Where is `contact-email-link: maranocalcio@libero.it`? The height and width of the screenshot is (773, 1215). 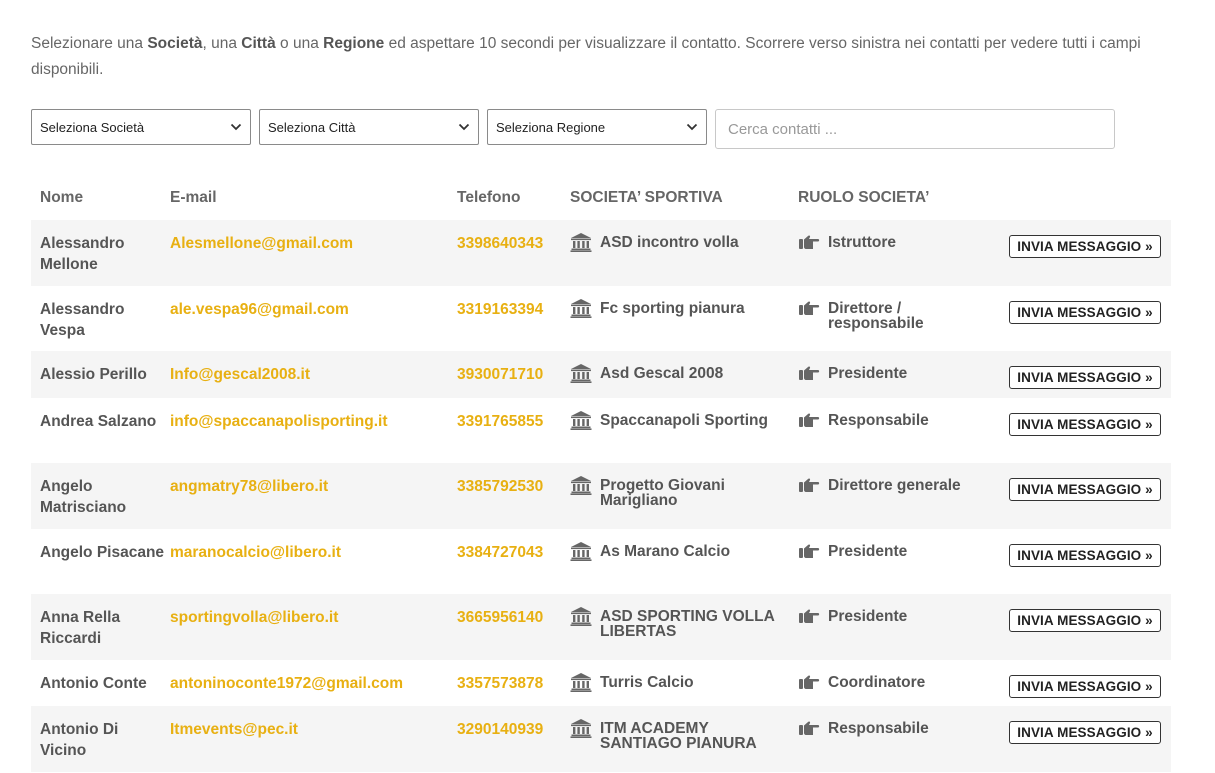 contact-email-link: maranocalcio@libero.it is located at coordinates (255, 552).